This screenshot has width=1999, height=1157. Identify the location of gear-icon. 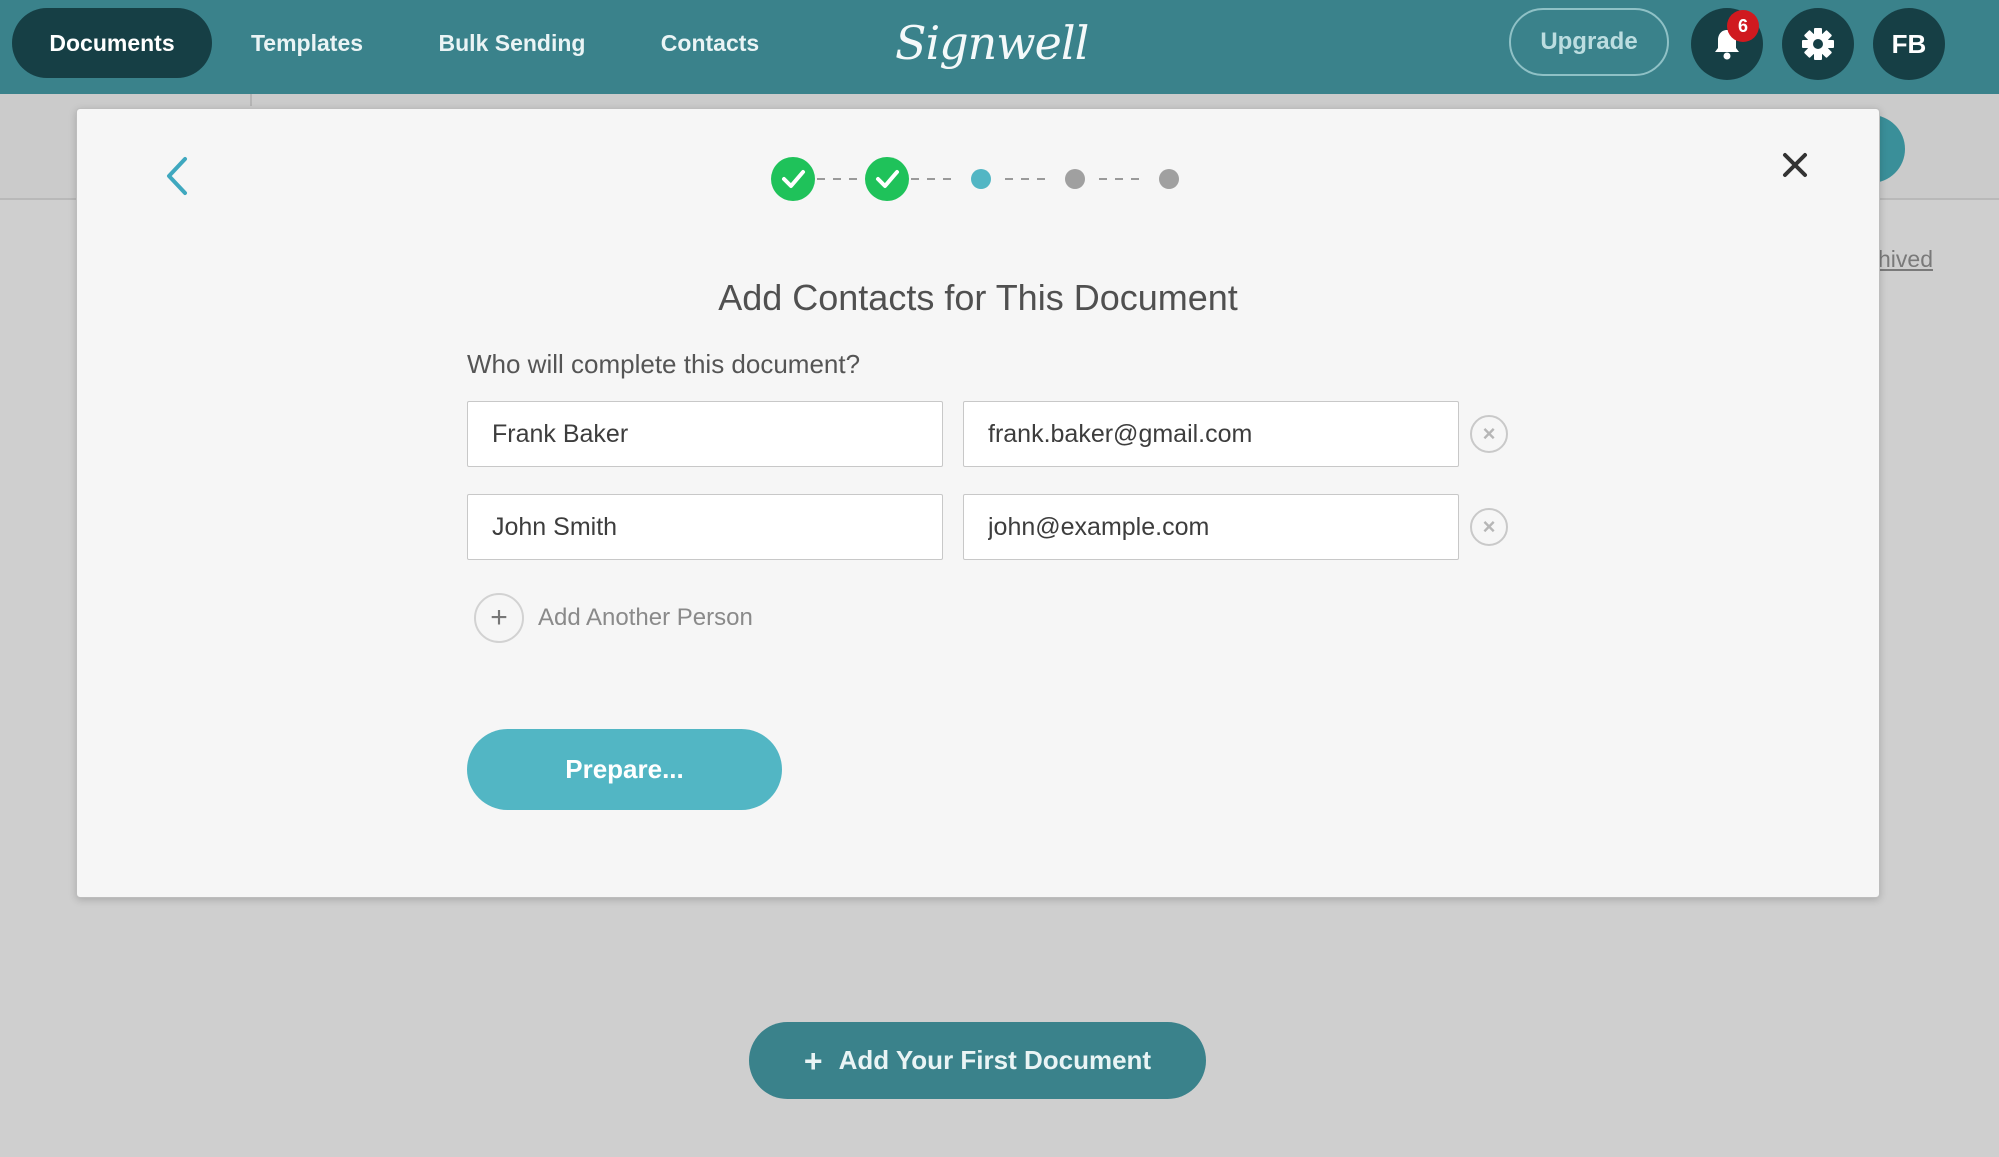
(1818, 44).